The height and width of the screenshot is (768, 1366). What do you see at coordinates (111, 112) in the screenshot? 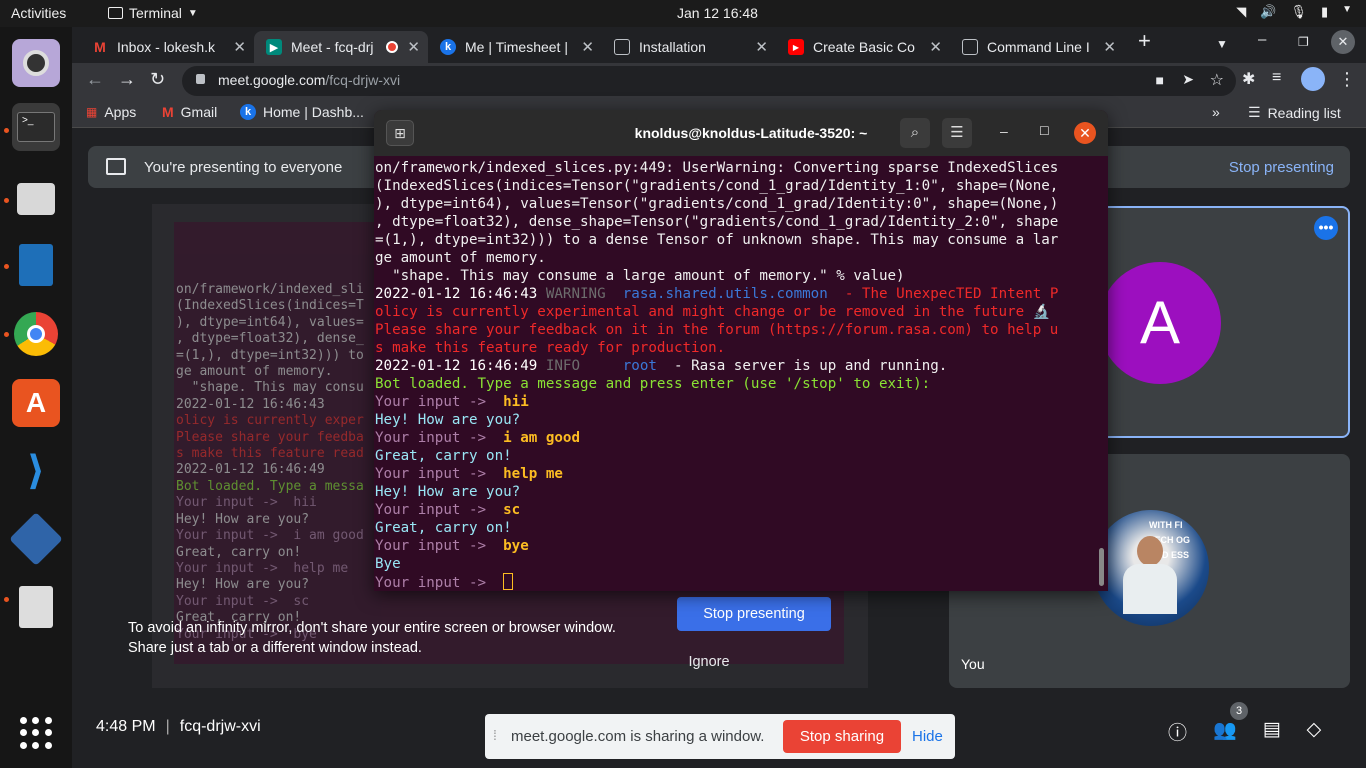
I see `bookmark-apps: ▦ Apps` at bounding box center [111, 112].